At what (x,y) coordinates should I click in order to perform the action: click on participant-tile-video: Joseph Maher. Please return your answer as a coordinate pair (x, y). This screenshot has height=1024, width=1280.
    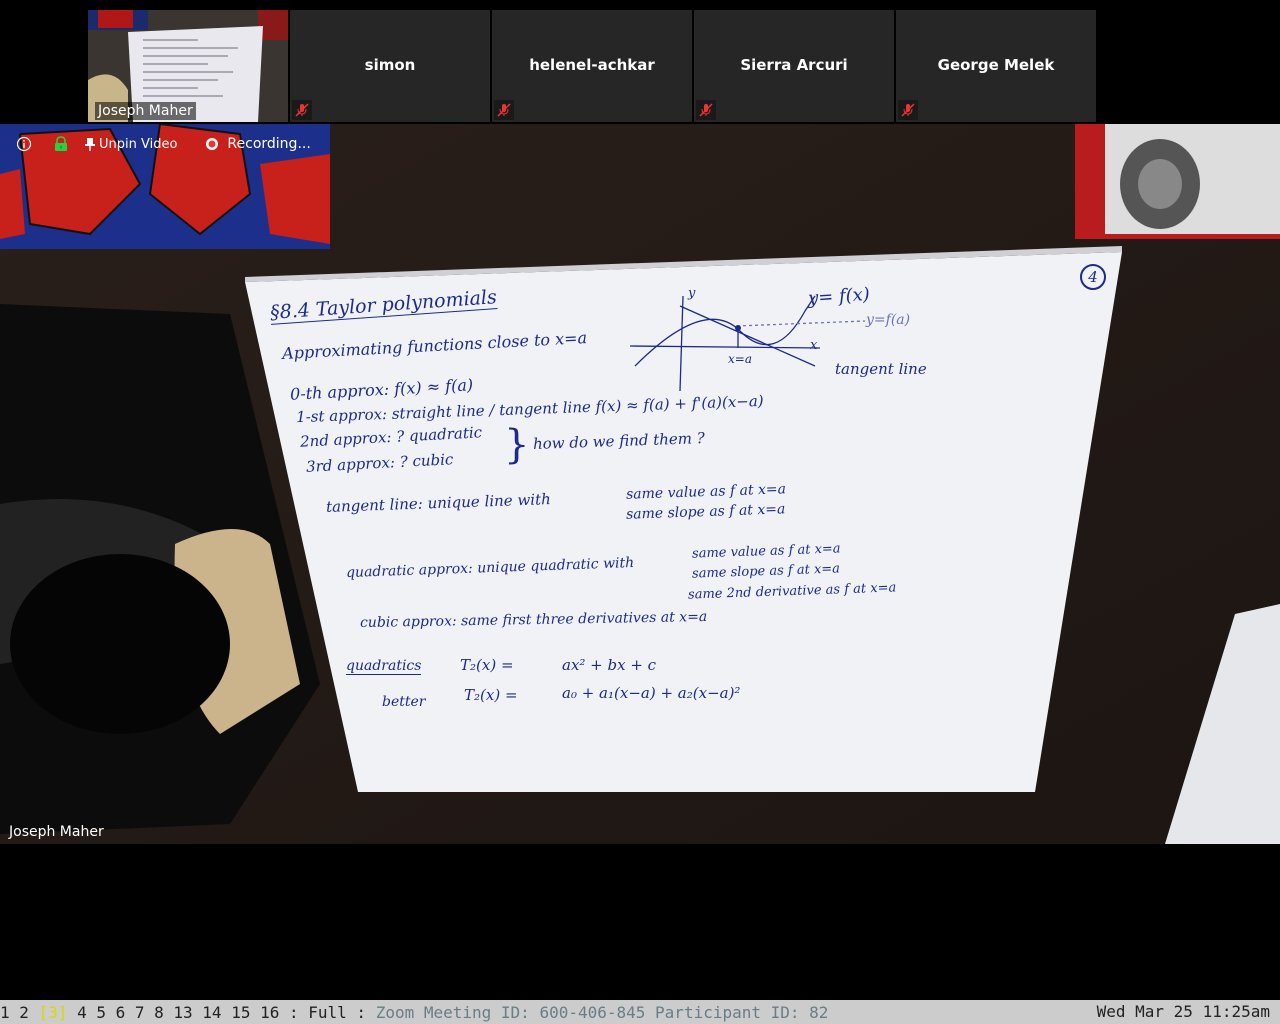
    Looking at the image, I should click on (188, 66).